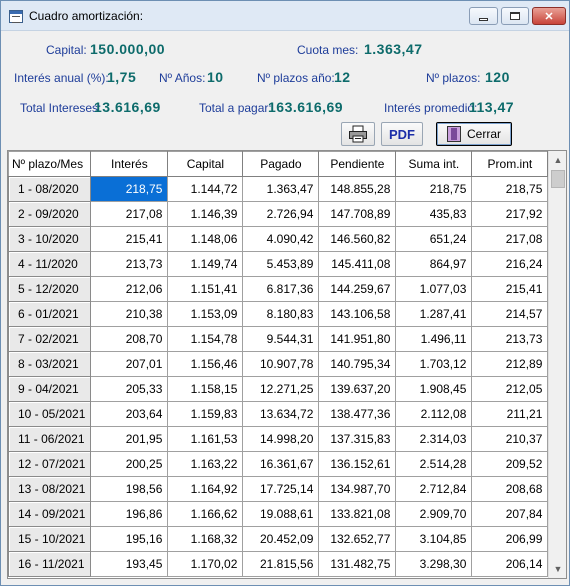 This screenshot has width=570, height=586. I want to click on column-header: Suma int., so click(434, 164).